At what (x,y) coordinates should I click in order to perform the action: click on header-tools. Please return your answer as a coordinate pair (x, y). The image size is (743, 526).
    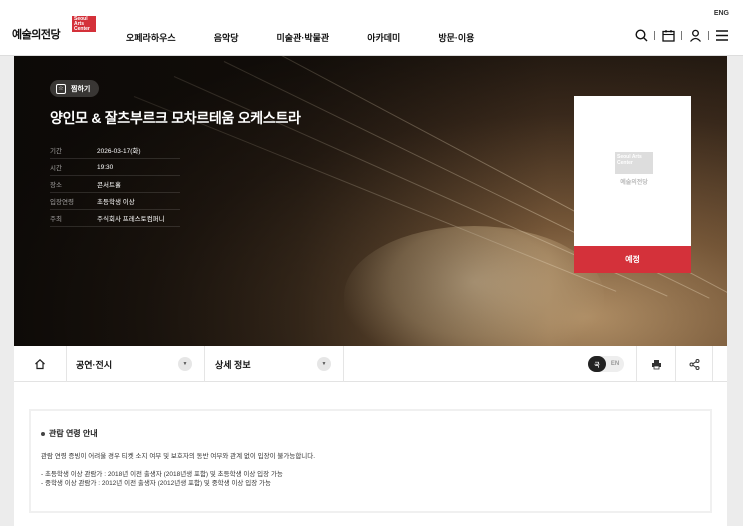
    Looking at the image, I should click on (681, 35).